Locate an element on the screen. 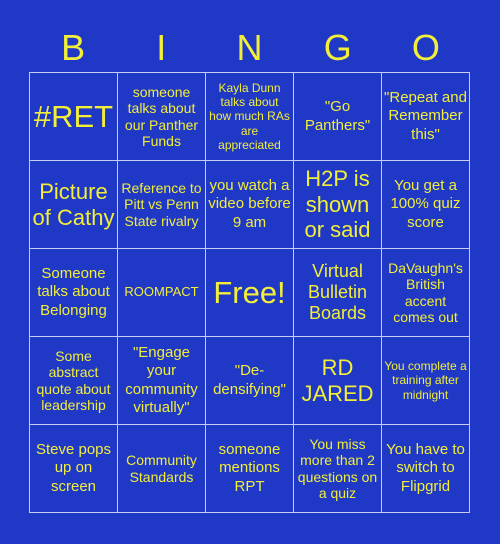  bingo-cell: "Go Panthers" is located at coordinates (338, 117).